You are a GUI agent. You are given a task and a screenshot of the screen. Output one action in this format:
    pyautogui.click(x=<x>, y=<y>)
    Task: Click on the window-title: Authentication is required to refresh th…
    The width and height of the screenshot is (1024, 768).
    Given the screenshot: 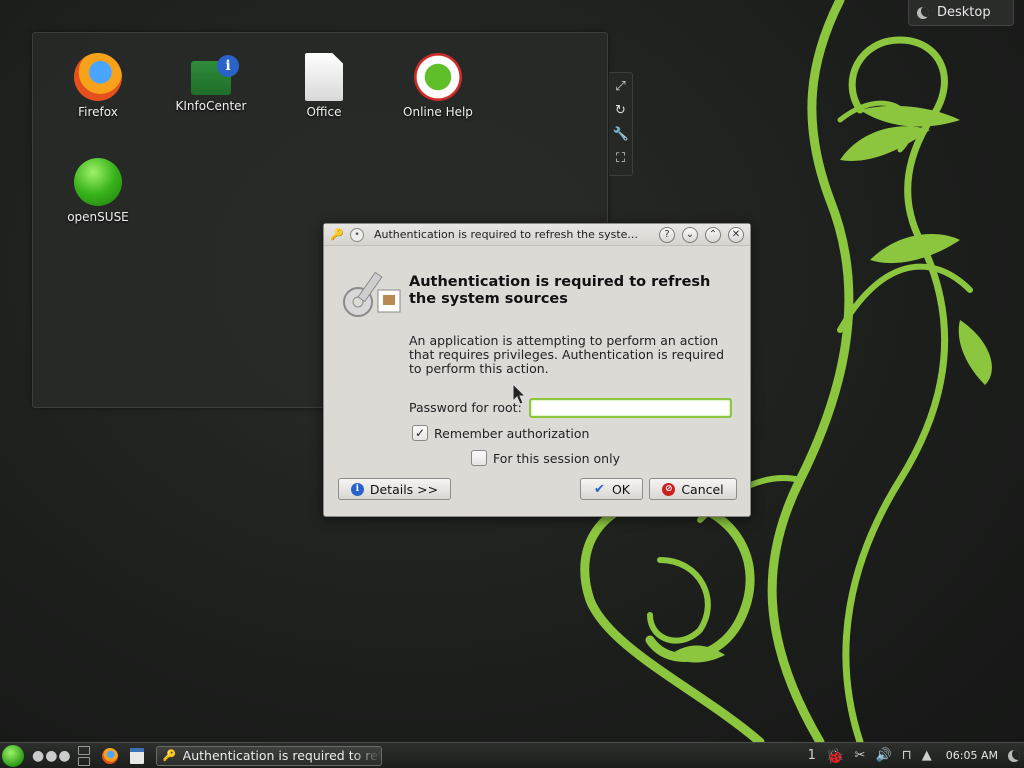 What is the action you would take?
    pyautogui.click(x=506, y=234)
    